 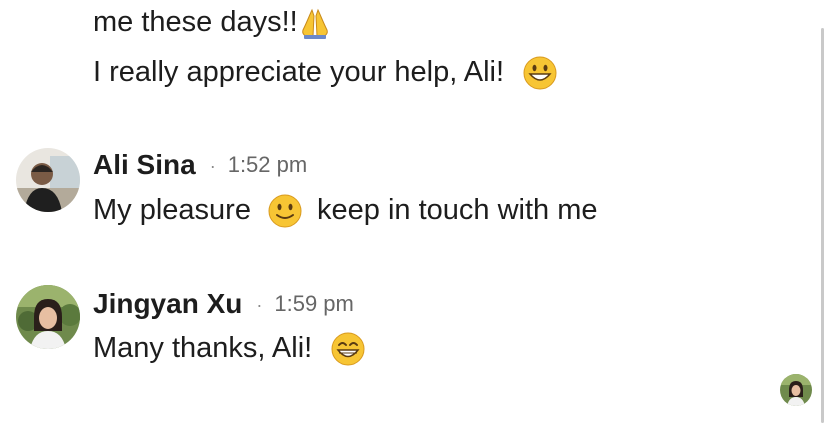 What do you see at coordinates (822, 225) in the screenshot?
I see `scrollbar` at bounding box center [822, 225].